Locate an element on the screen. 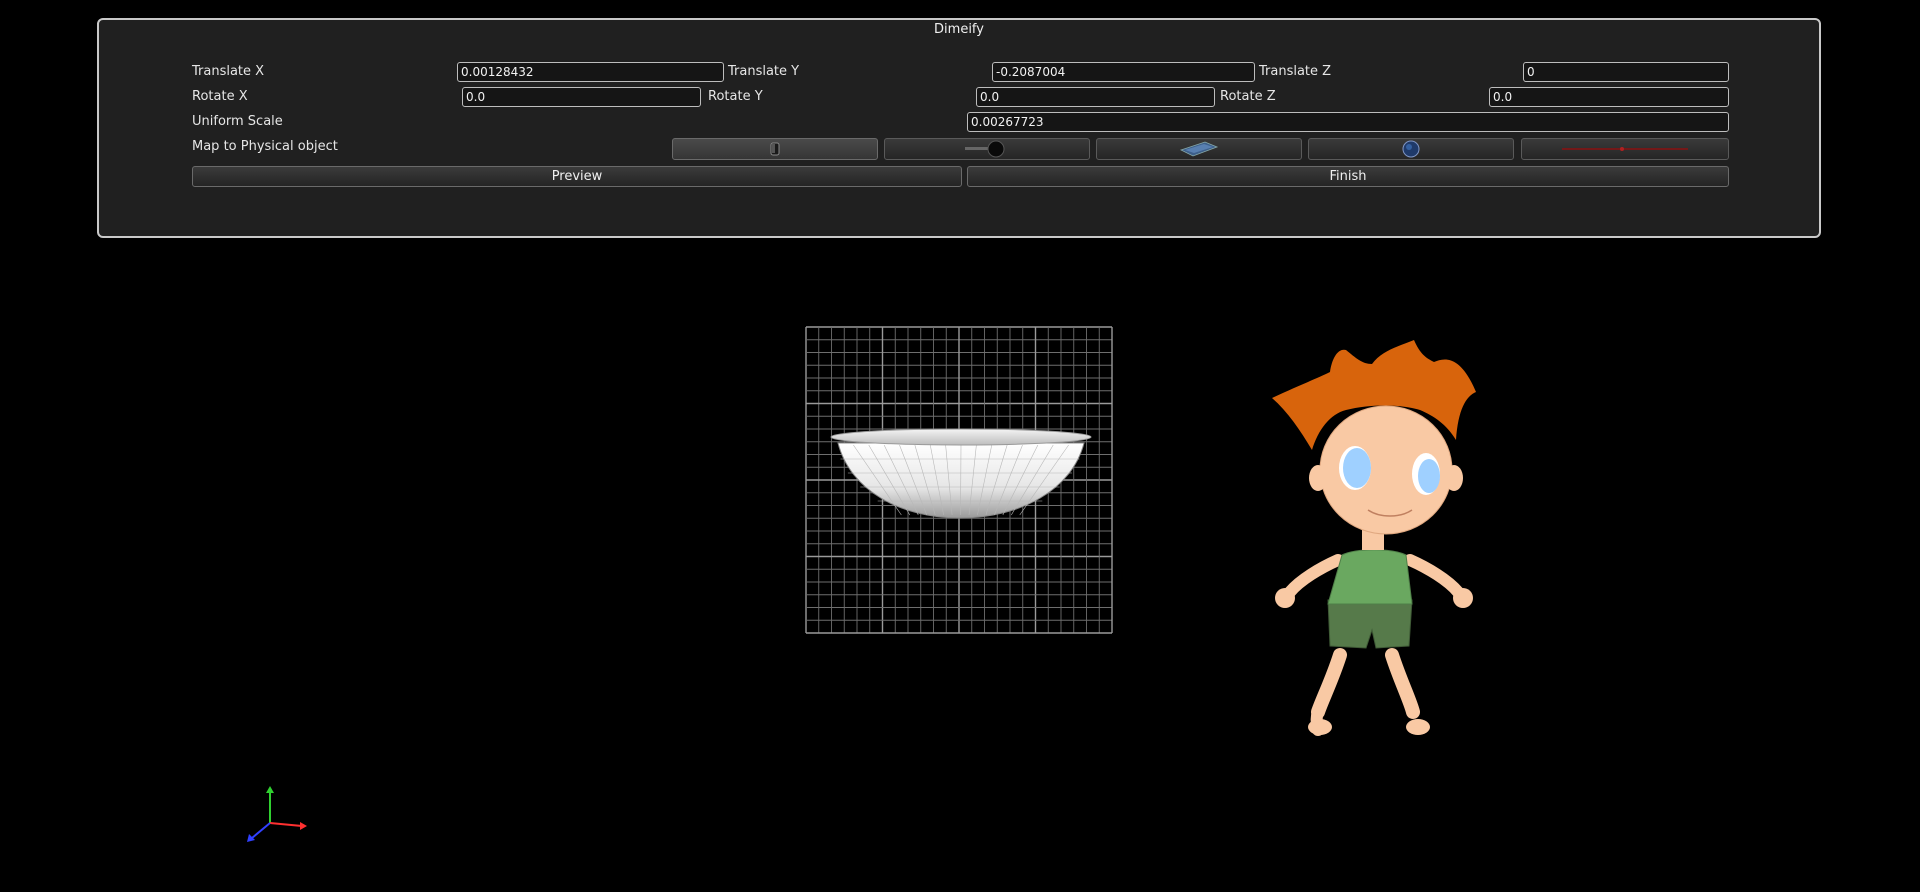 The image size is (1920, 892). axis-gizmo is located at coordinates (277, 814).